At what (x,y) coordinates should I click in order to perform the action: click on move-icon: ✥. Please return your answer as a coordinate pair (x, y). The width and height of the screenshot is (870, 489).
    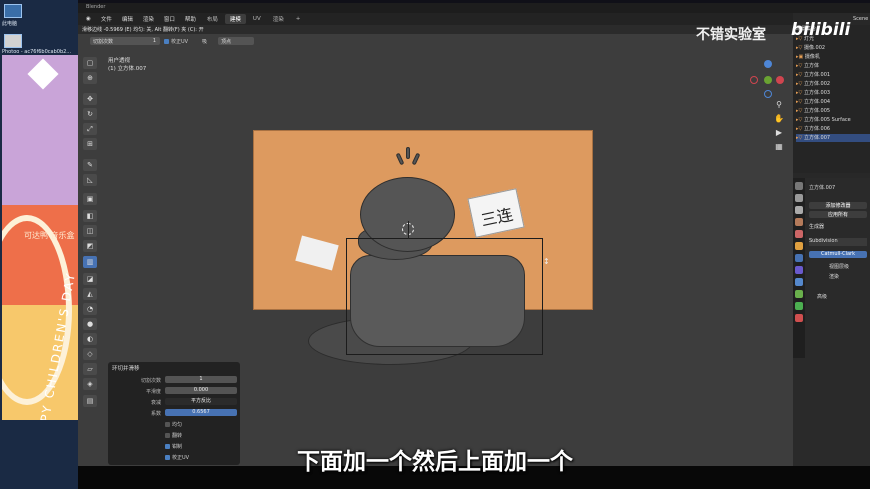
    Looking at the image, I should click on (90, 99).